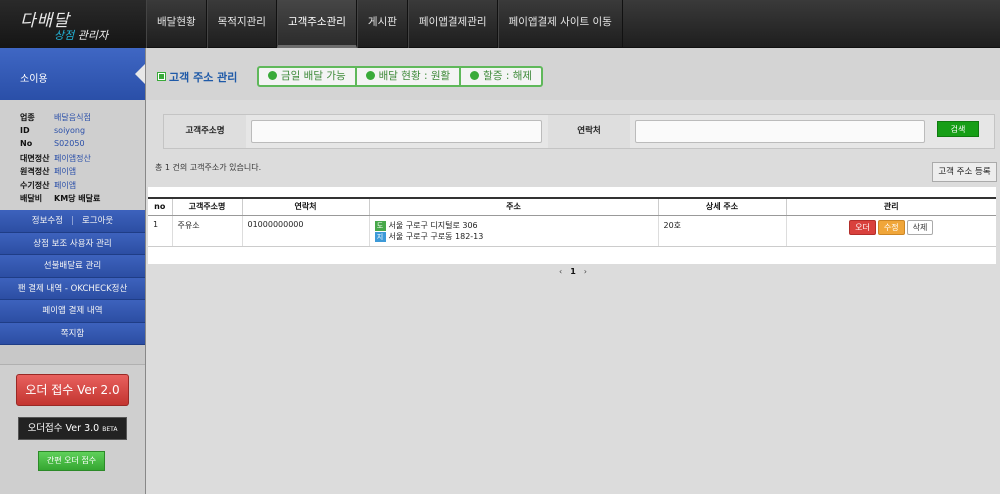  I want to click on account-links: 정보수정 | 로그아웃, so click(72, 221).